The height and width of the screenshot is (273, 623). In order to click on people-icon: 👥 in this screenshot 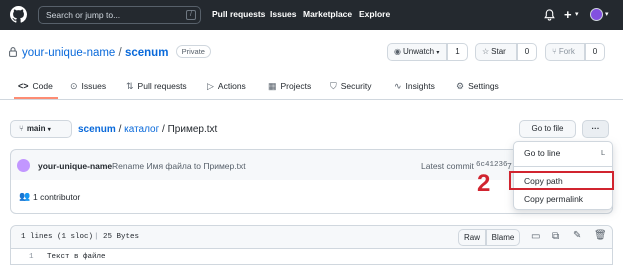, I will do `click(25, 196)`.